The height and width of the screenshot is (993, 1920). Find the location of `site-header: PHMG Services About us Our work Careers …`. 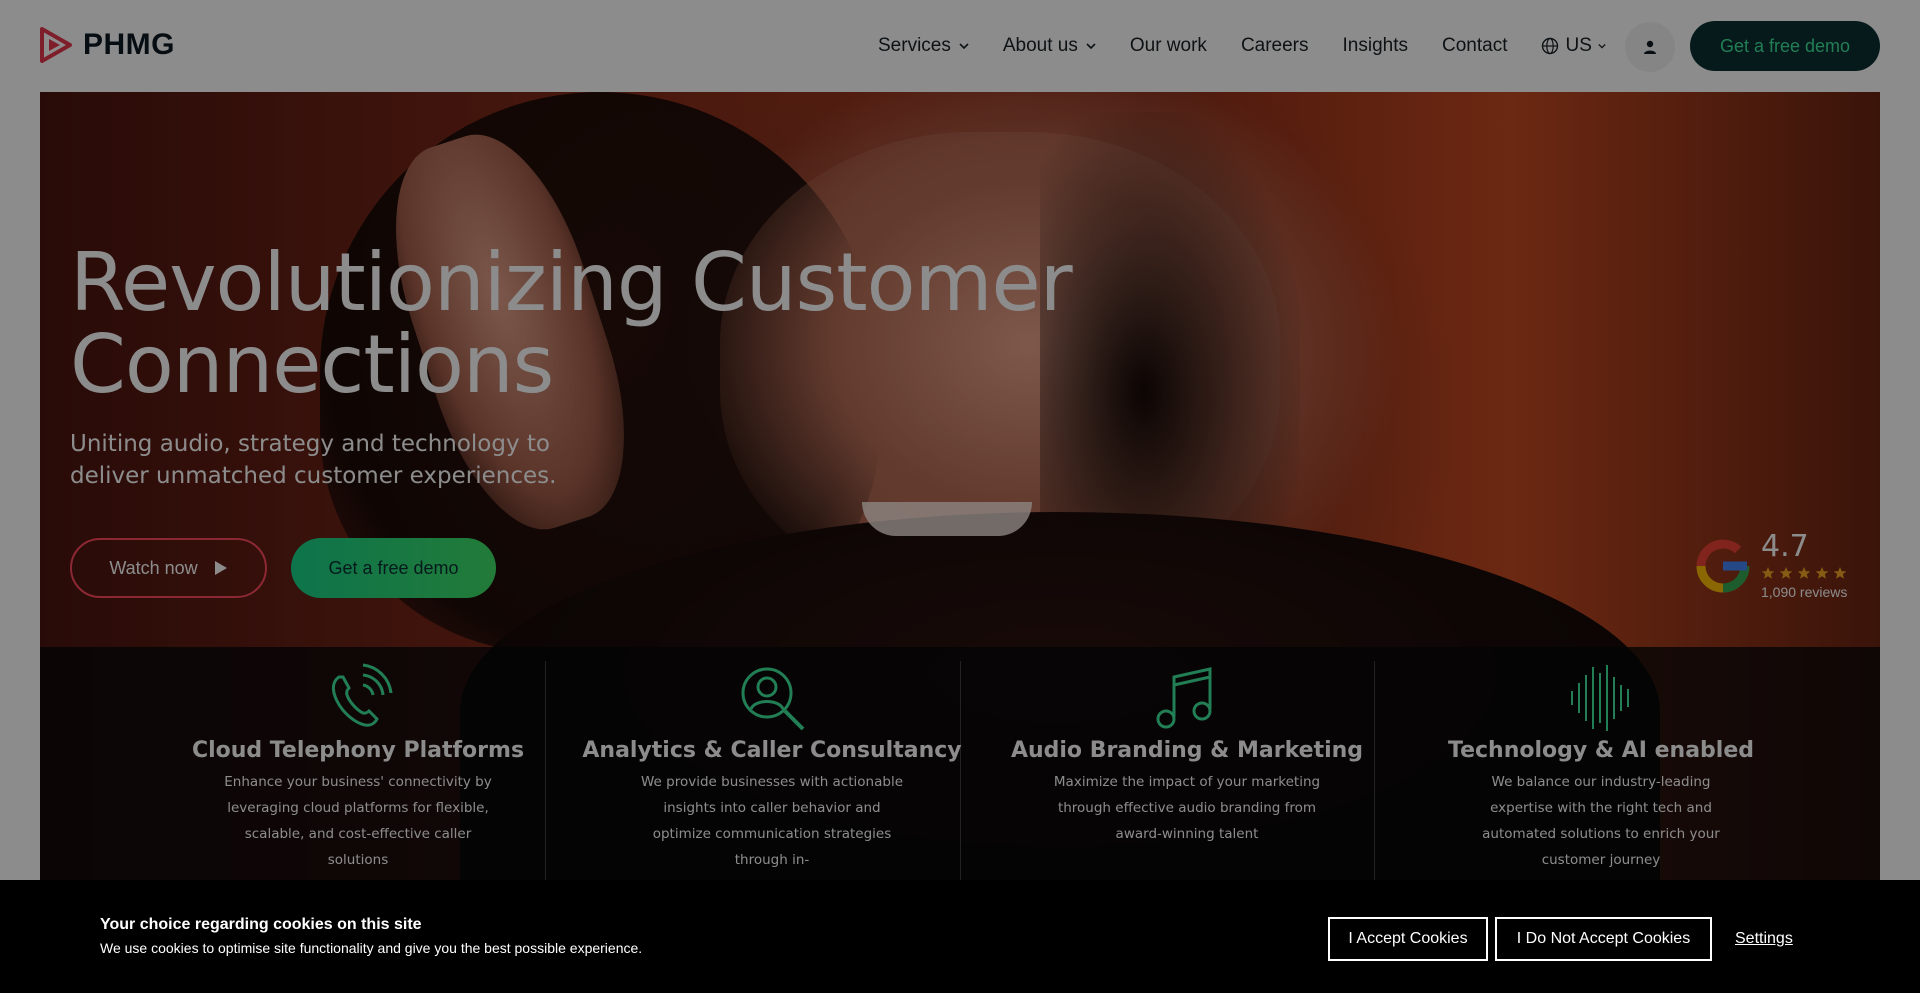

site-header: PHMG Services About us Our work Careers … is located at coordinates (960, 46).